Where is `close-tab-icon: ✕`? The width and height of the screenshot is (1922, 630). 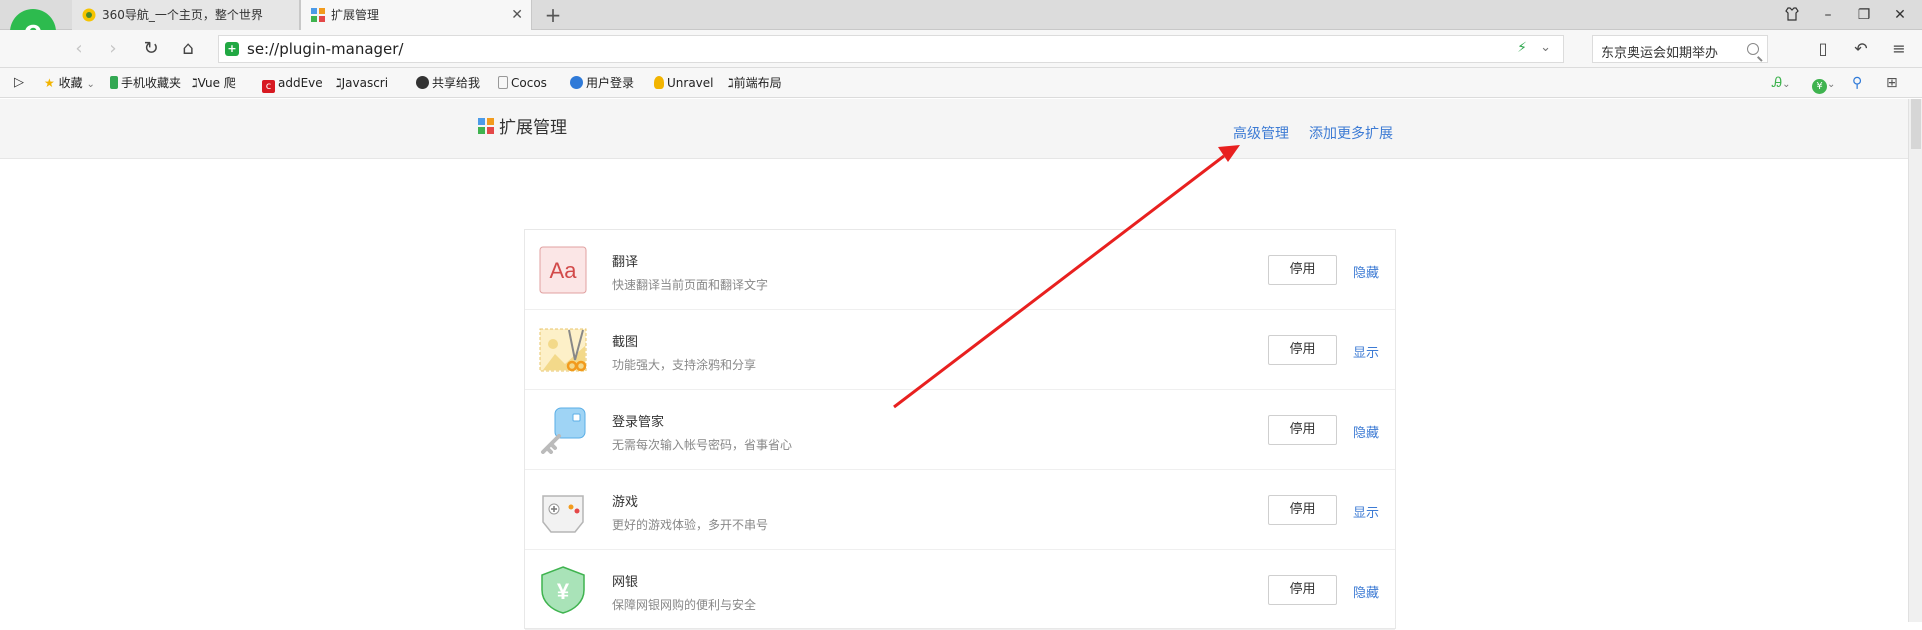 close-tab-icon: ✕ is located at coordinates (517, 15).